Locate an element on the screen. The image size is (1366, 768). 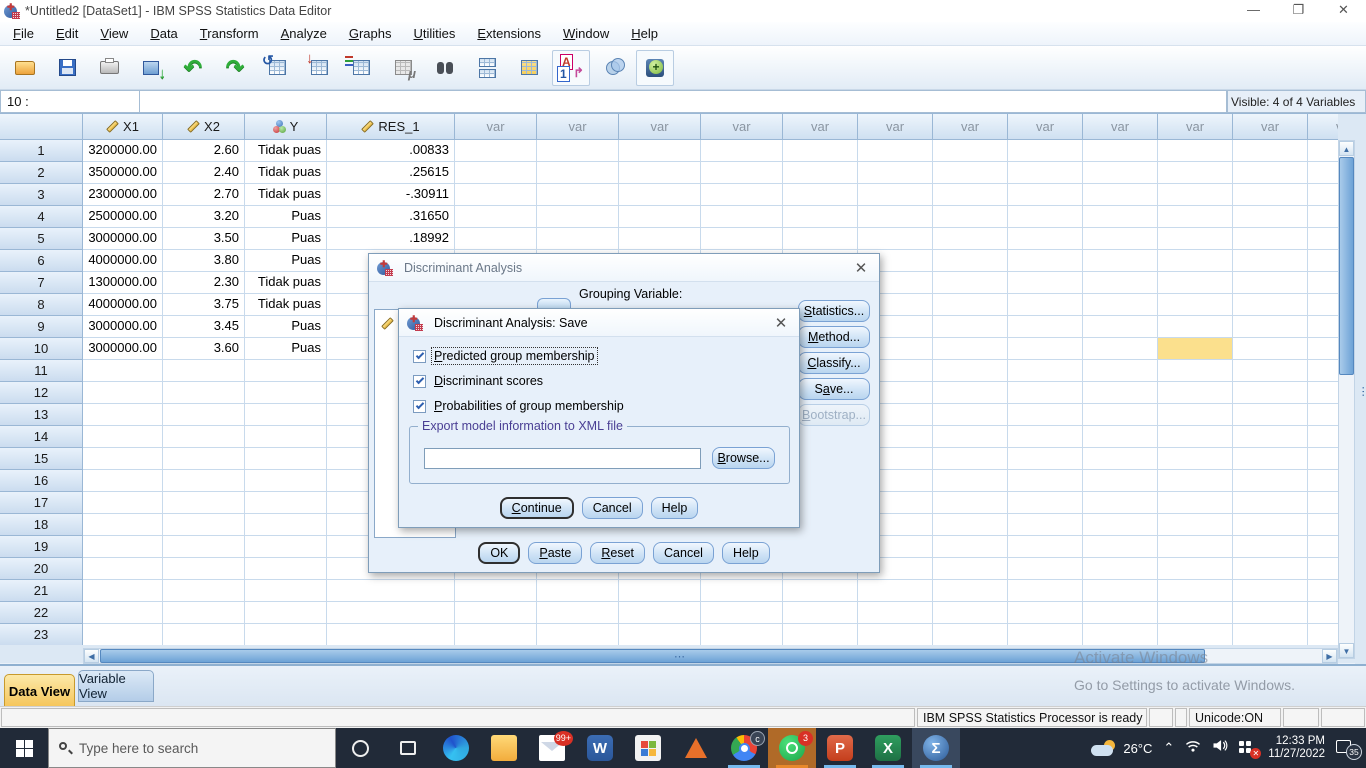
column-header-var-6: var is located at coordinates (895, 127).